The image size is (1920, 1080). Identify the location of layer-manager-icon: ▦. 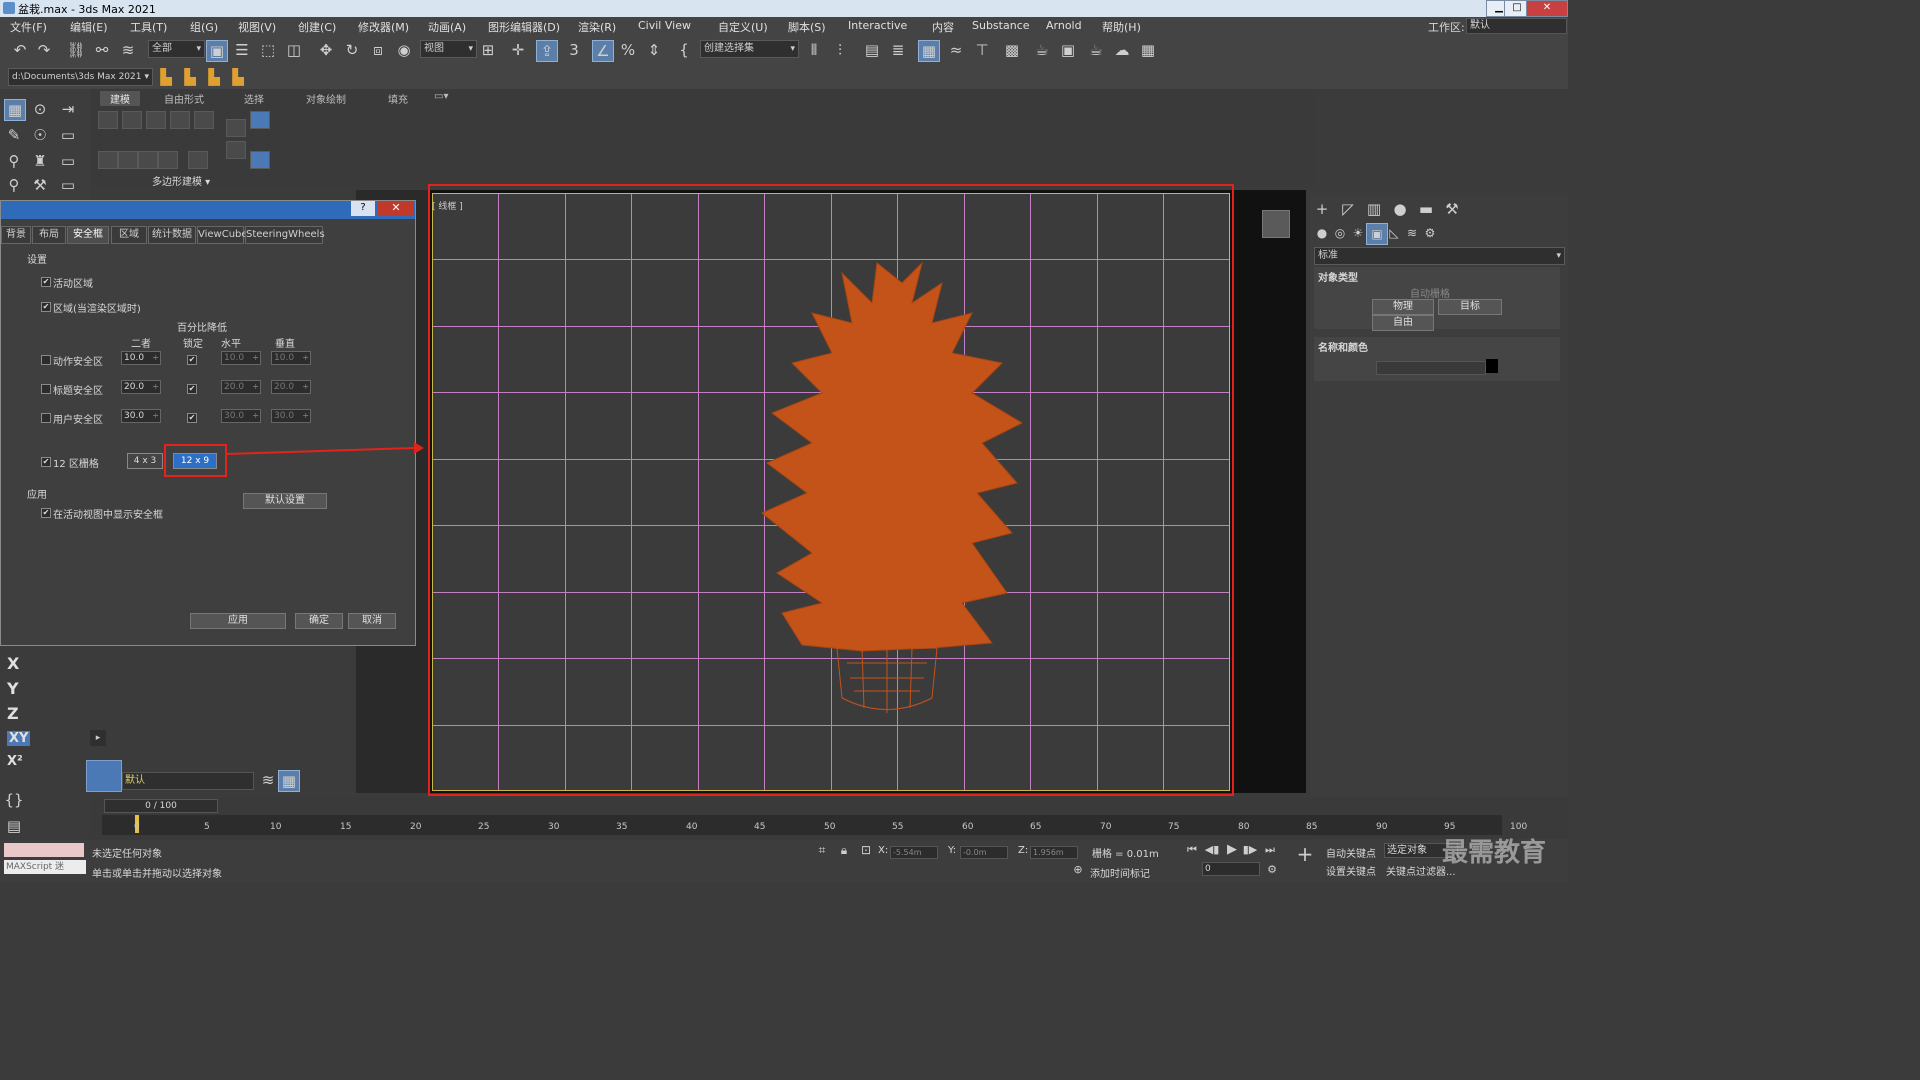
(289, 781).